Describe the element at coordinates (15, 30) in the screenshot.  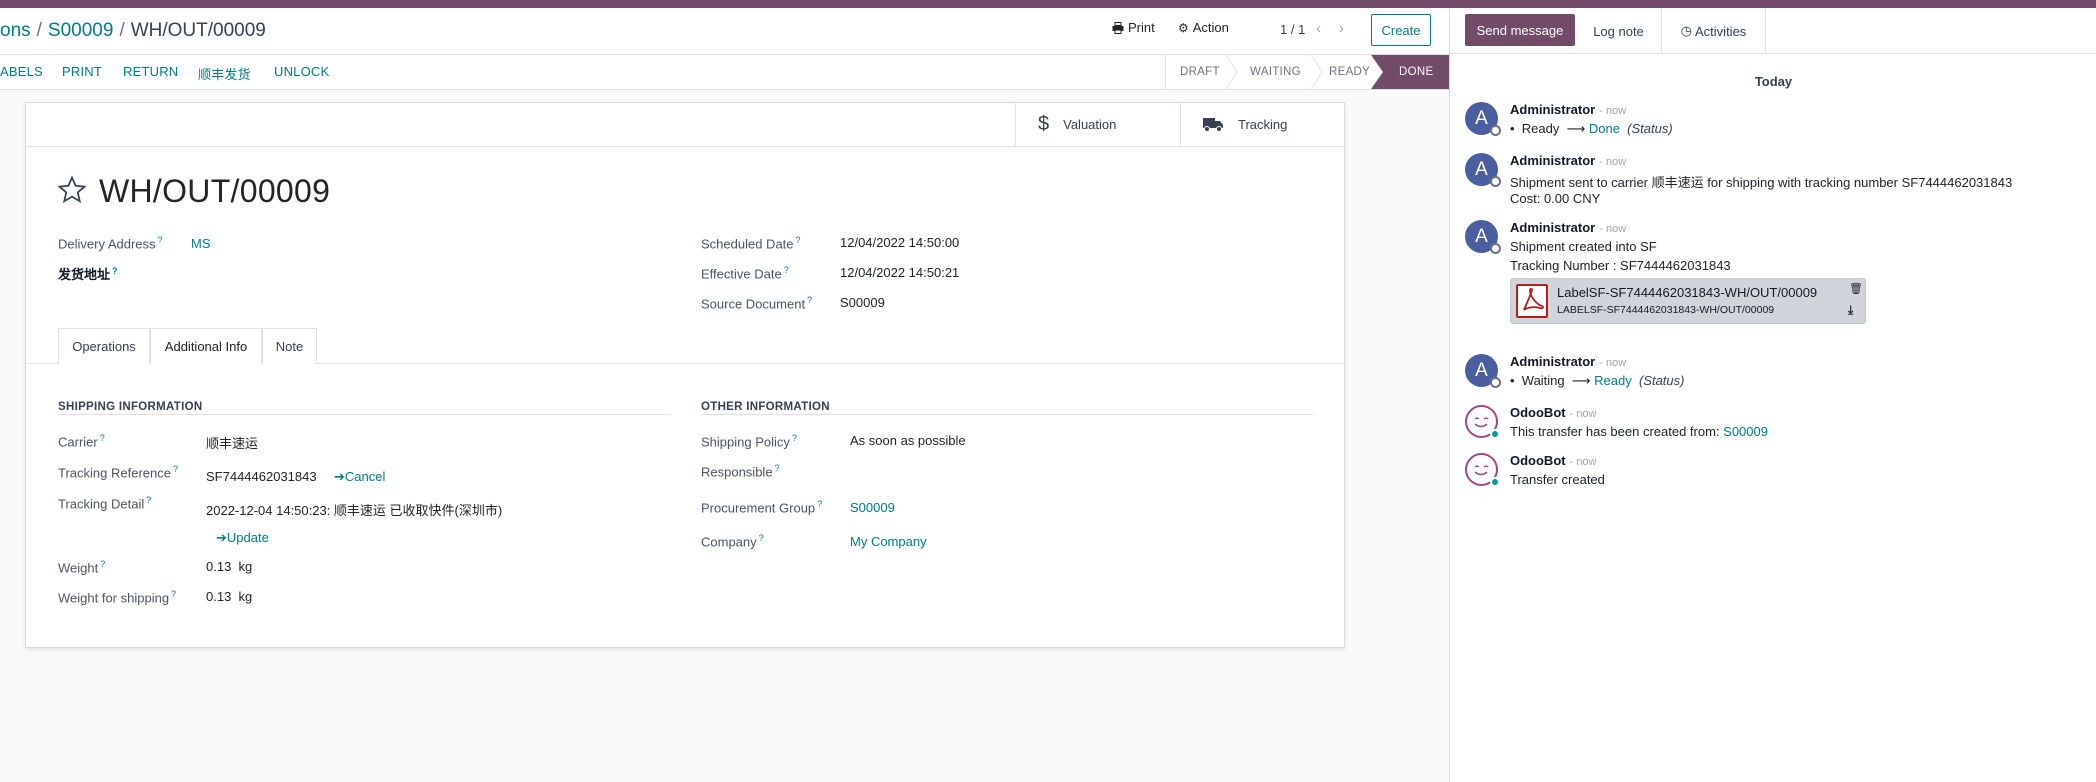
I see `breadcrumb-parent-operations: ons` at that location.